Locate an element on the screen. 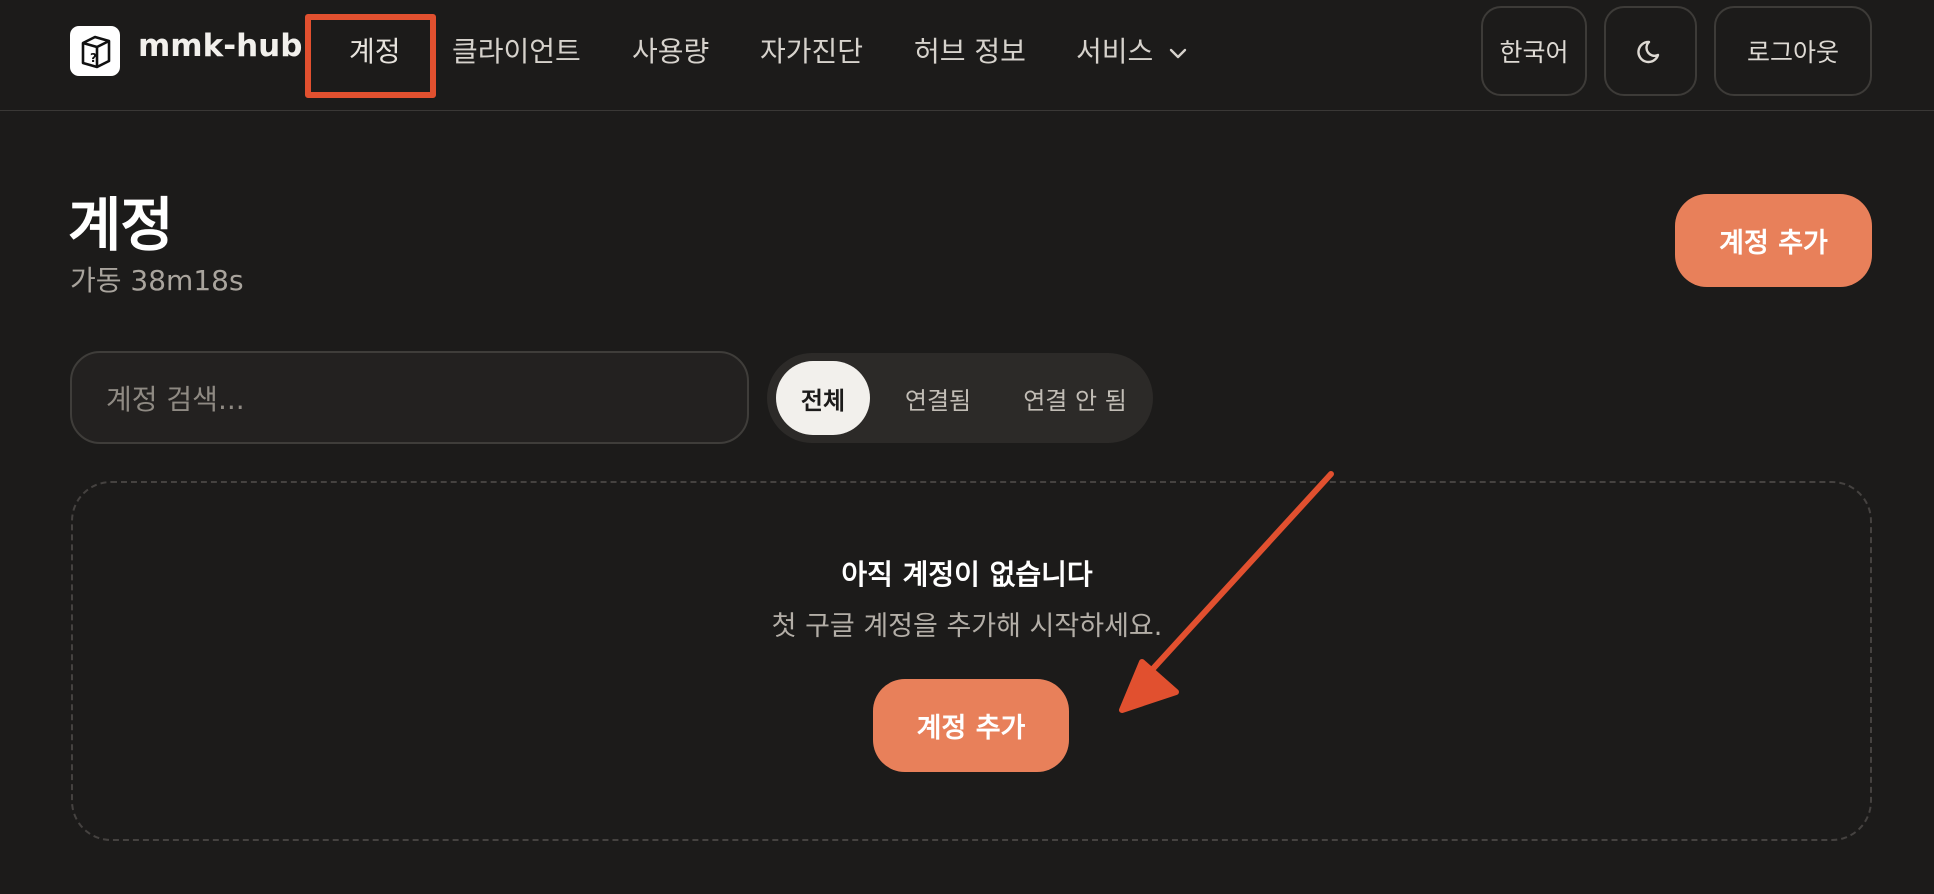  annotation-arrow is located at coordinates (1226, 592).